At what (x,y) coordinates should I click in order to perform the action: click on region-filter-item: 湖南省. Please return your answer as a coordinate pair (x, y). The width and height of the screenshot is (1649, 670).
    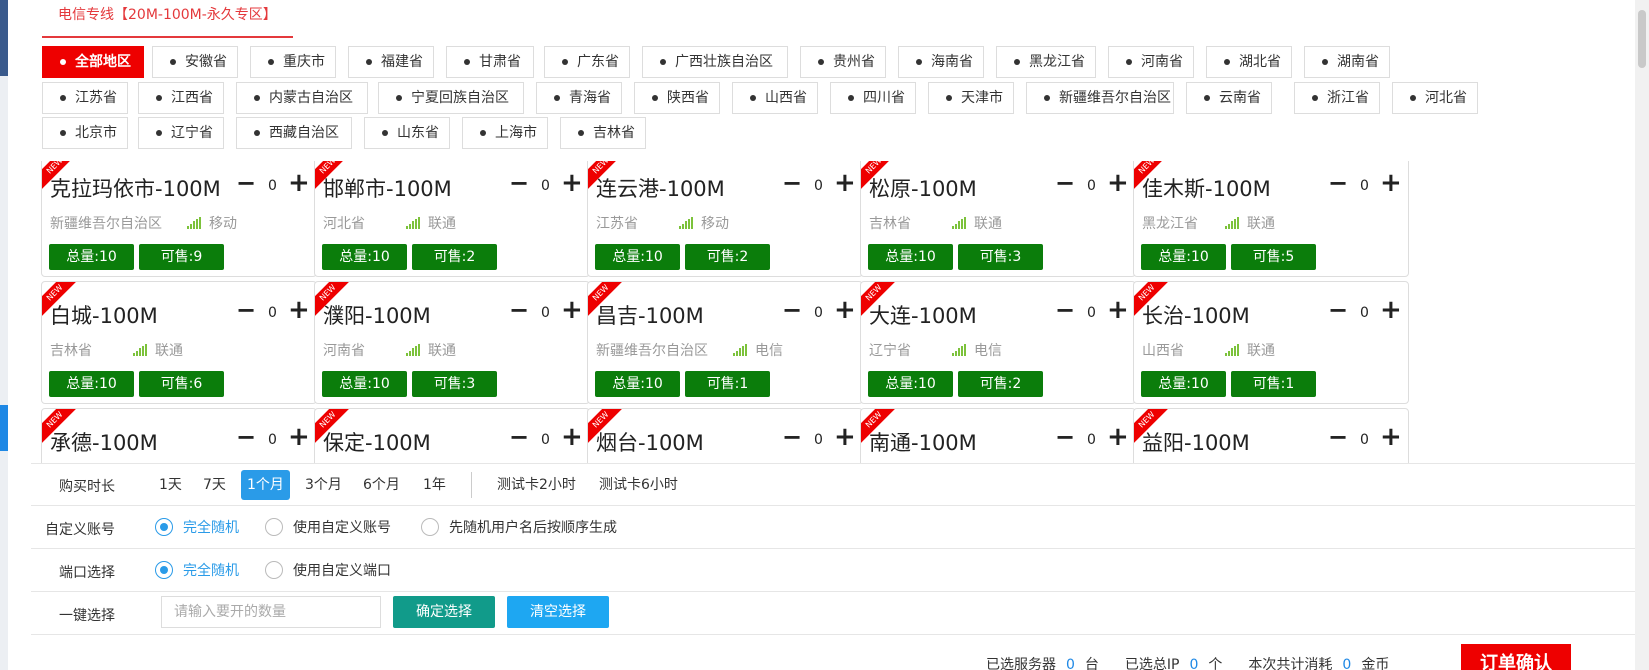
    Looking at the image, I should click on (1347, 62).